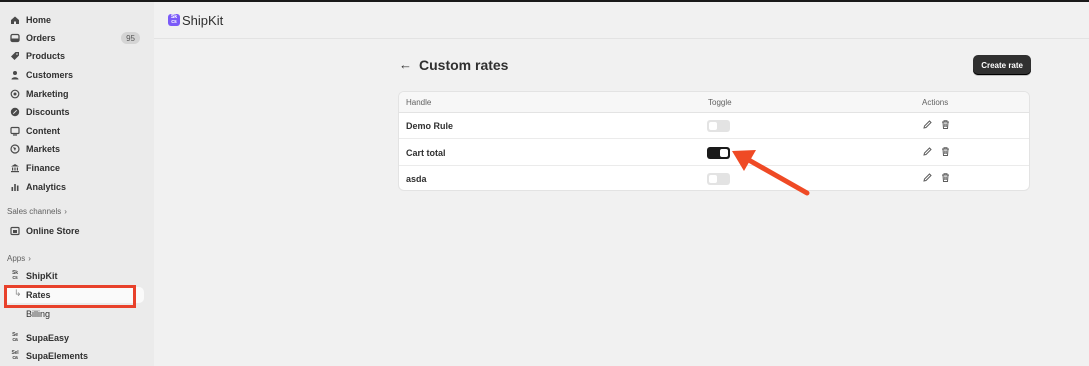 This screenshot has width=1089, height=366. What do you see at coordinates (74, 275) in the screenshot?
I see `sidebar-item-shipkit: Sk cs ShipKit` at bounding box center [74, 275].